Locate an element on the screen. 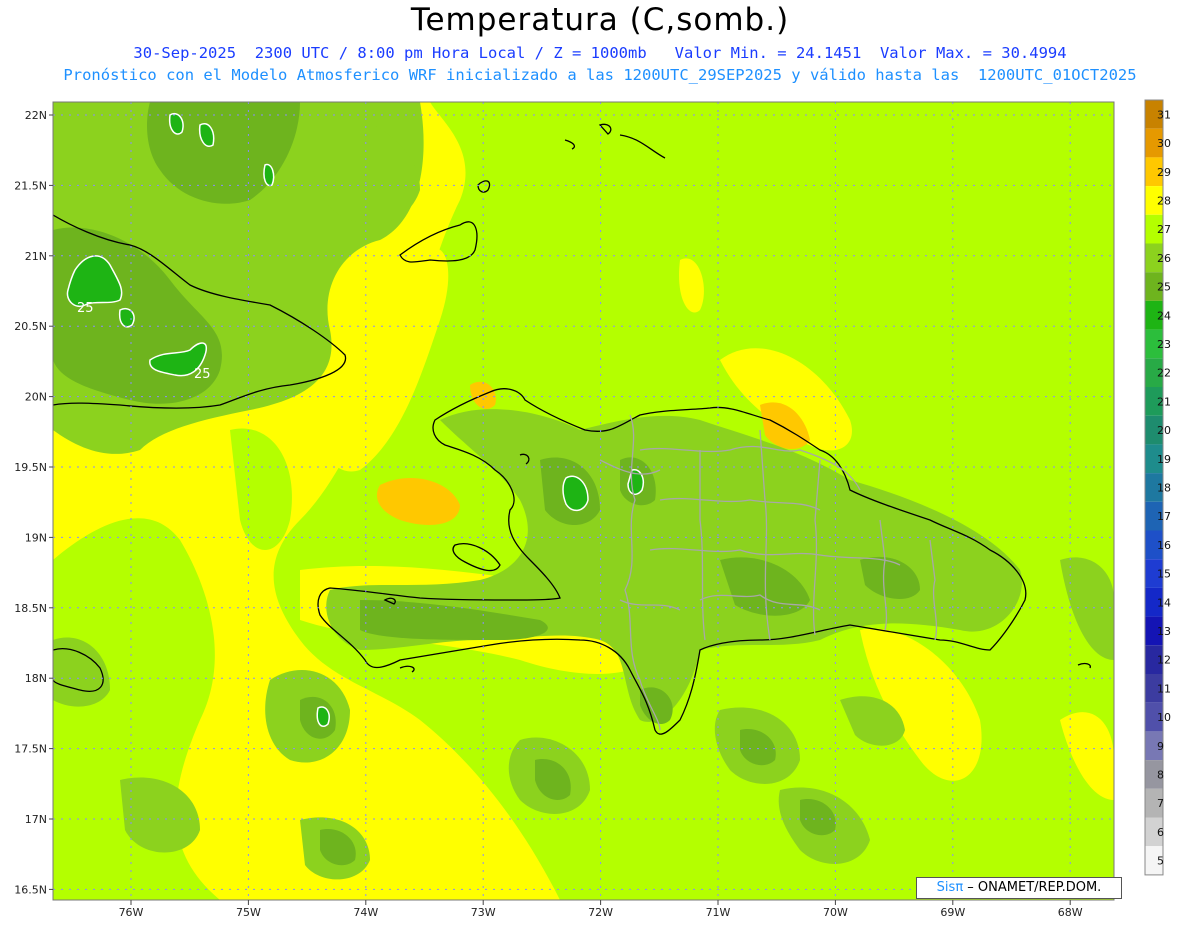 The image size is (1200, 927). colorbar-label: 7 is located at coordinates (1160, 803).